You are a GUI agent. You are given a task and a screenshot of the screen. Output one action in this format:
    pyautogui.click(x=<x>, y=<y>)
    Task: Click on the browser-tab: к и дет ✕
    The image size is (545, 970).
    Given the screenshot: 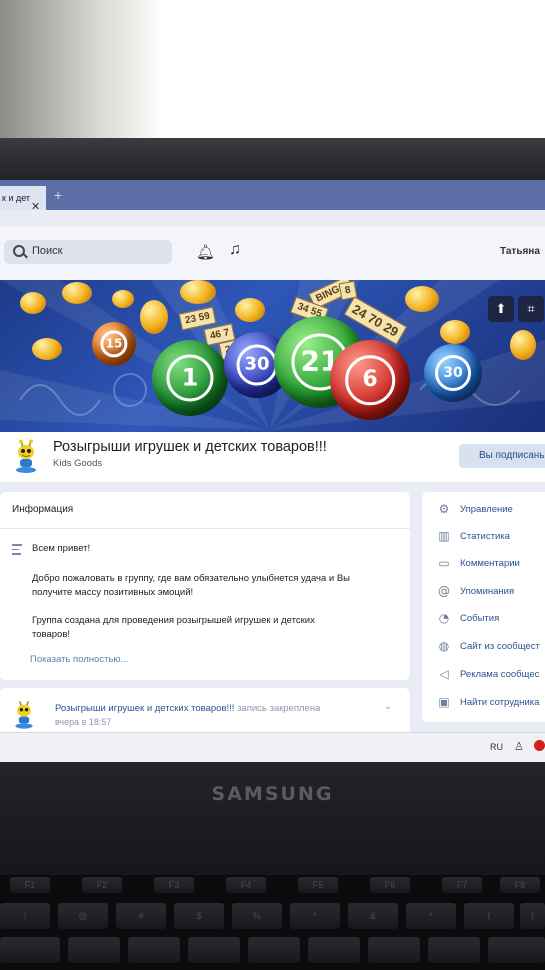 What is the action you would take?
    pyautogui.click(x=23, y=198)
    